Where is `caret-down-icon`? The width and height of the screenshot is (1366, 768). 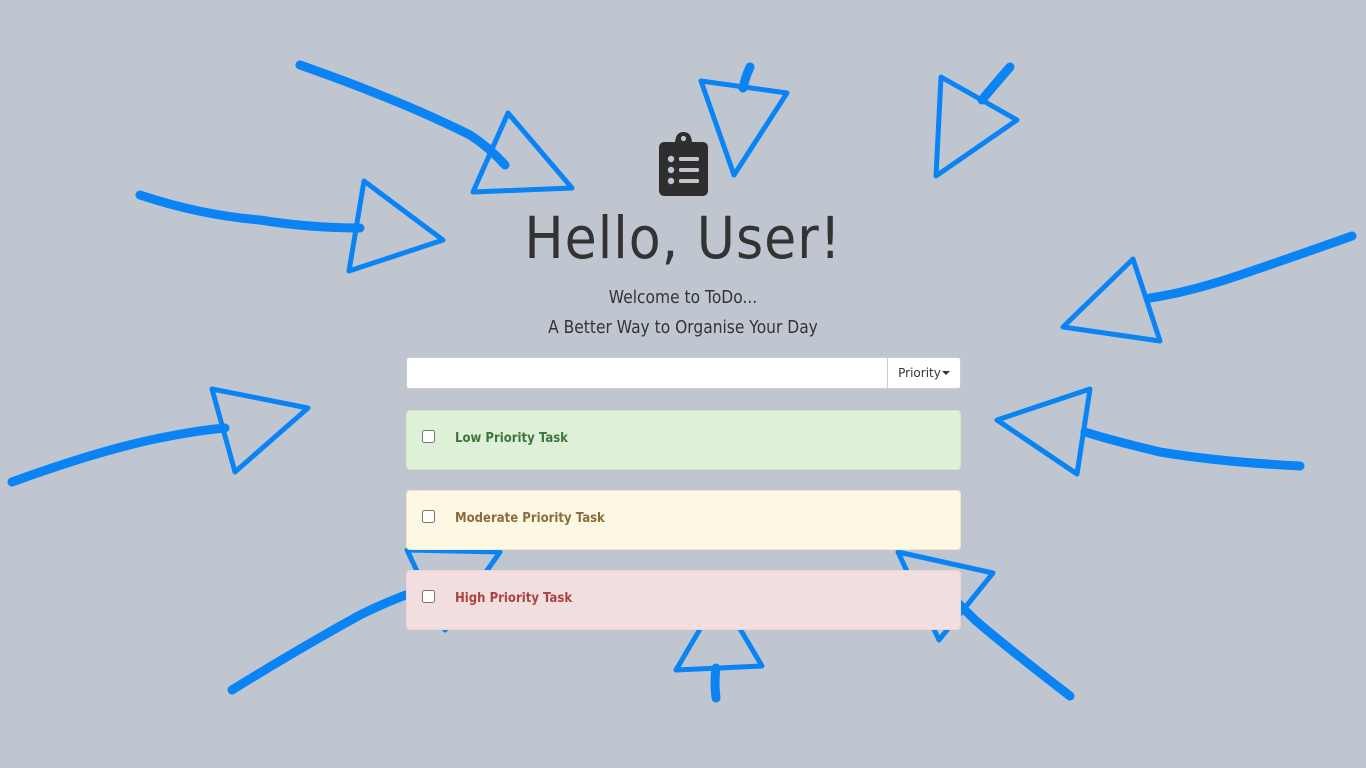 caret-down-icon is located at coordinates (945, 373).